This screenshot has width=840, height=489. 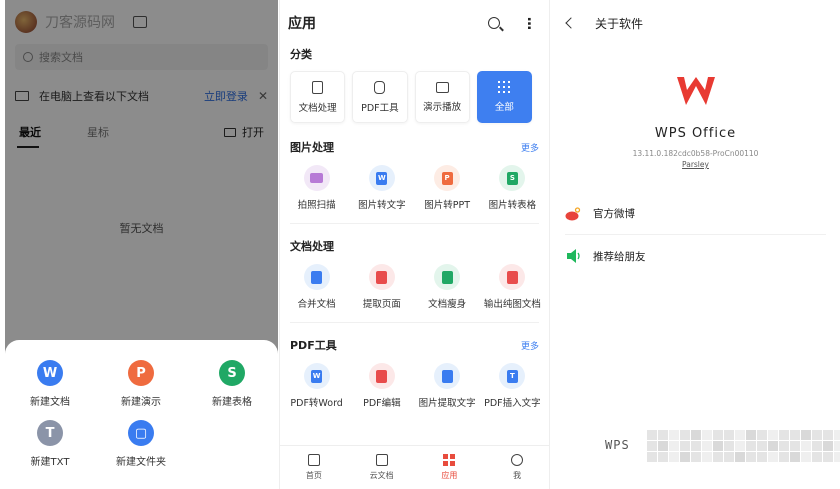 I want to click on tool-insert-text: T PDF插入文字, so click(x=512, y=386).